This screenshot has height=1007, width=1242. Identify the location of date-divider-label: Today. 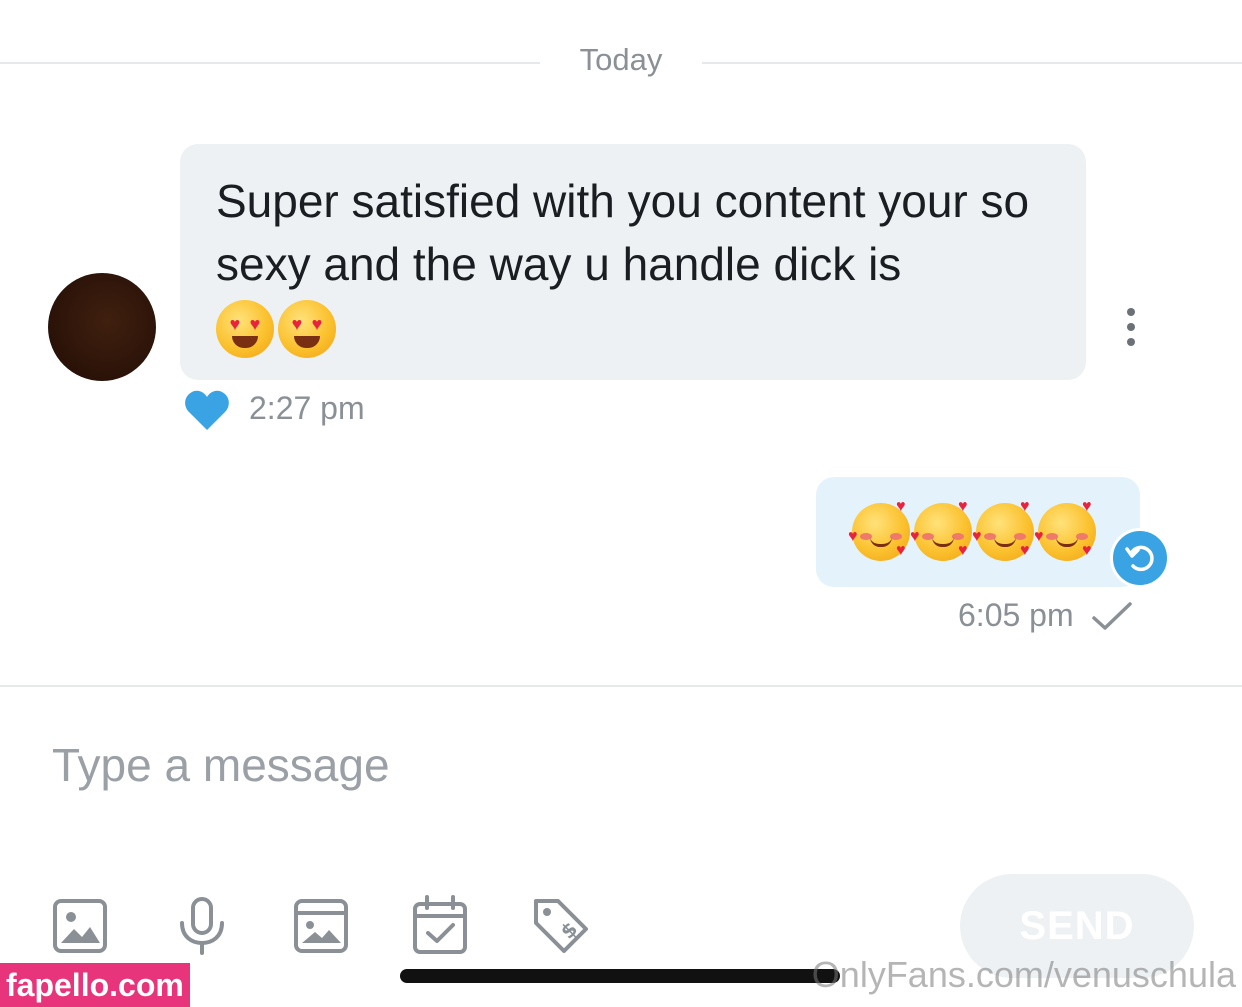
(621, 59).